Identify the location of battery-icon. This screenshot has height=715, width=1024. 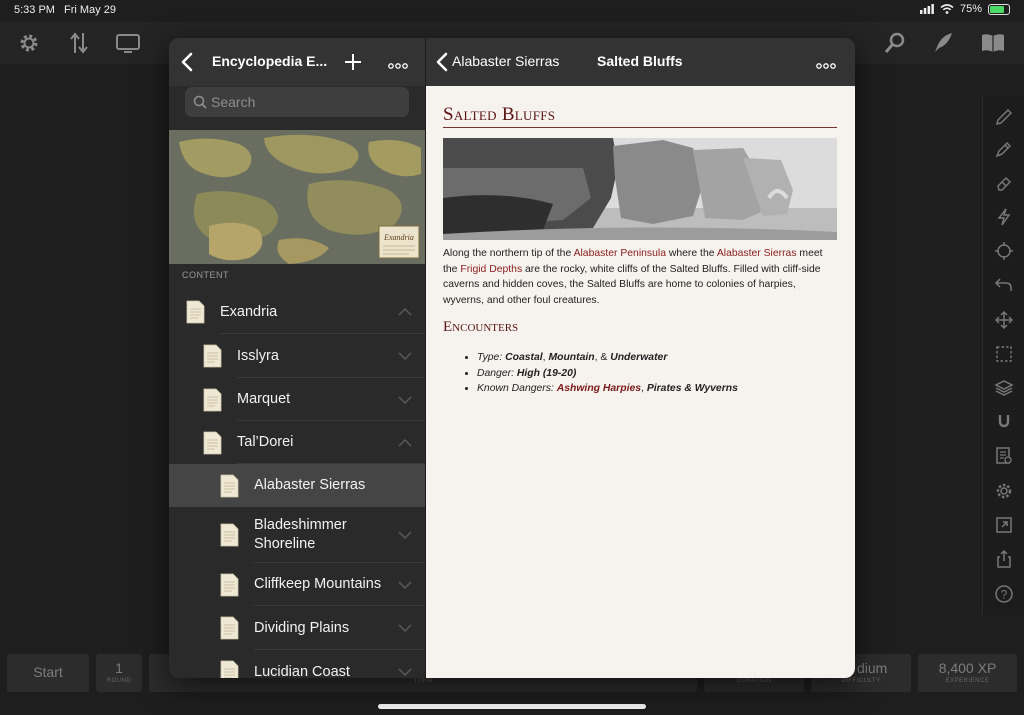
(999, 9).